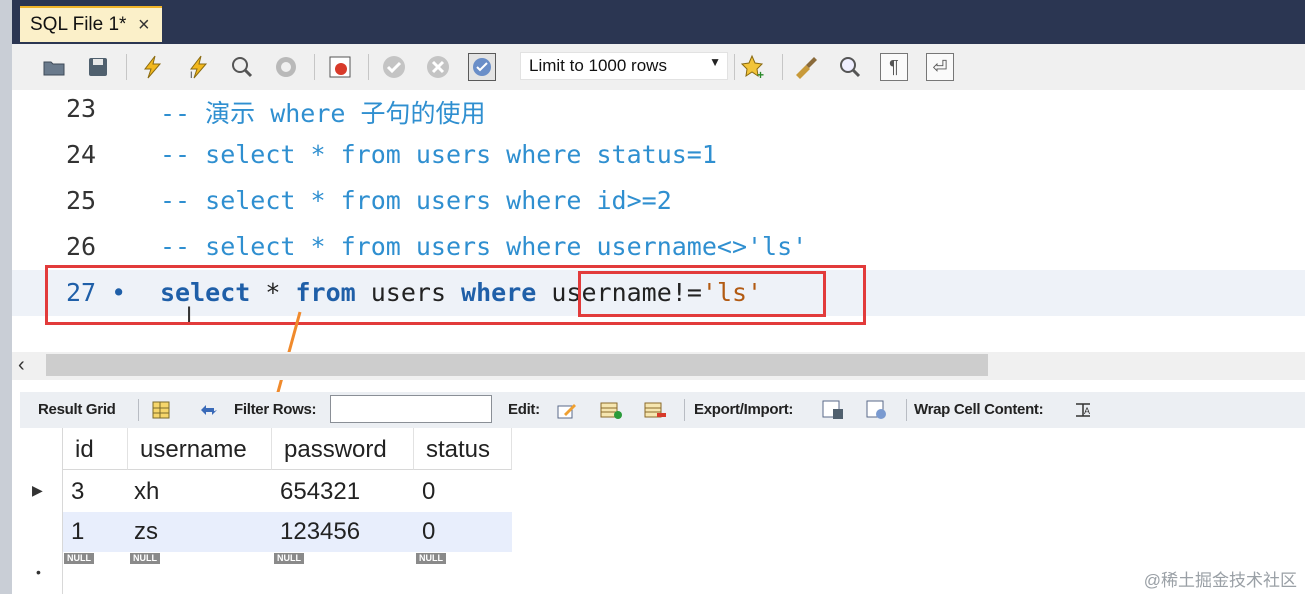 The height and width of the screenshot is (594, 1305). What do you see at coordinates (209, 410) in the screenshot?
I see `refresh-icon` at bounding box center [209, 410].